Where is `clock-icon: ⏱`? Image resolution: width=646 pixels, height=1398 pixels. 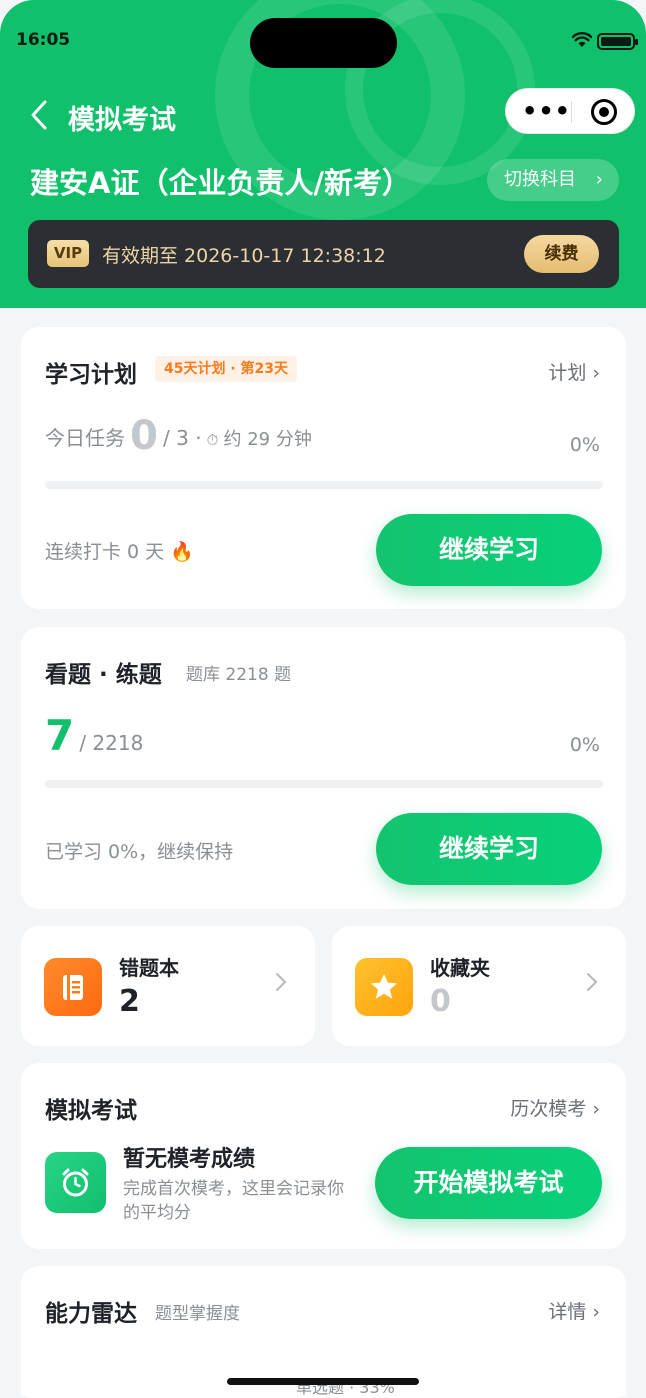
clock-icon: ⏱ is located at coordinates (212, 440).